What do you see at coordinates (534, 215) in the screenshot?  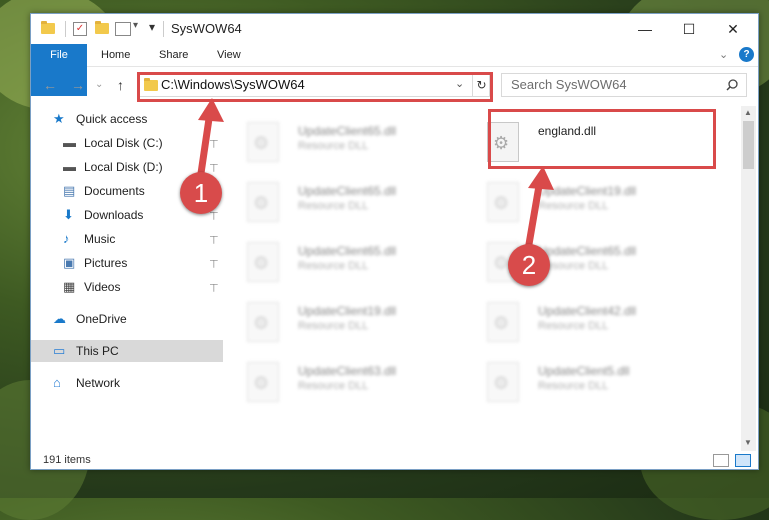 I see `arrow-2-shaft` at bounding box center [534, 215].